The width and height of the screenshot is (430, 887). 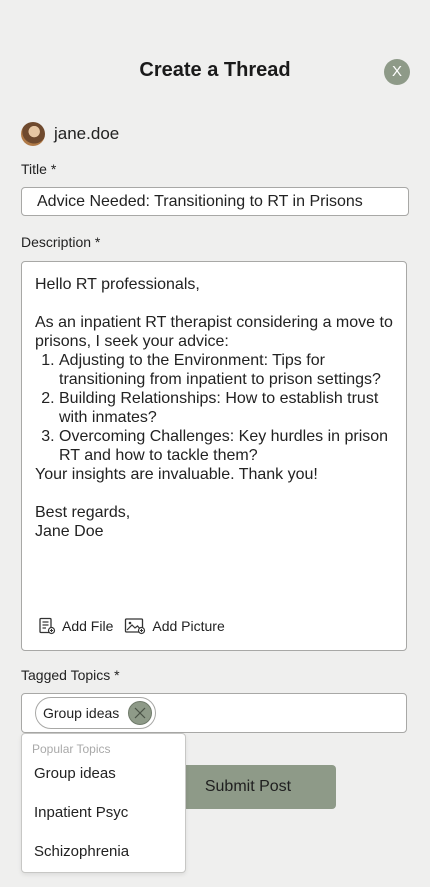 I want to click on submit-button: Submit Post, so click(x=248, y=787).